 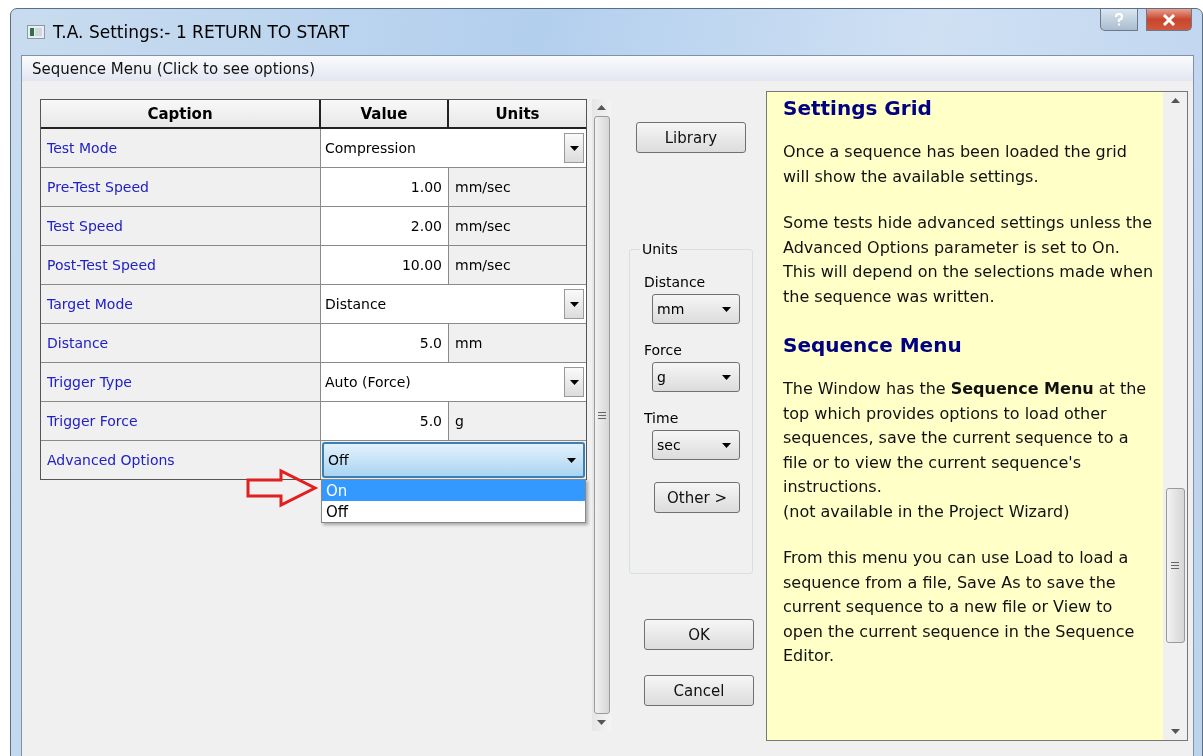 What do you see at coordinates (174, 68) in the screenshot?
I see `menu-item: Sequence Menu (Click to see options)` at bounding box center [174, 68].